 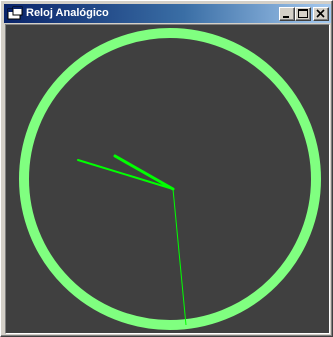 I want to click on maximize-button, so click(x=303, y=14).